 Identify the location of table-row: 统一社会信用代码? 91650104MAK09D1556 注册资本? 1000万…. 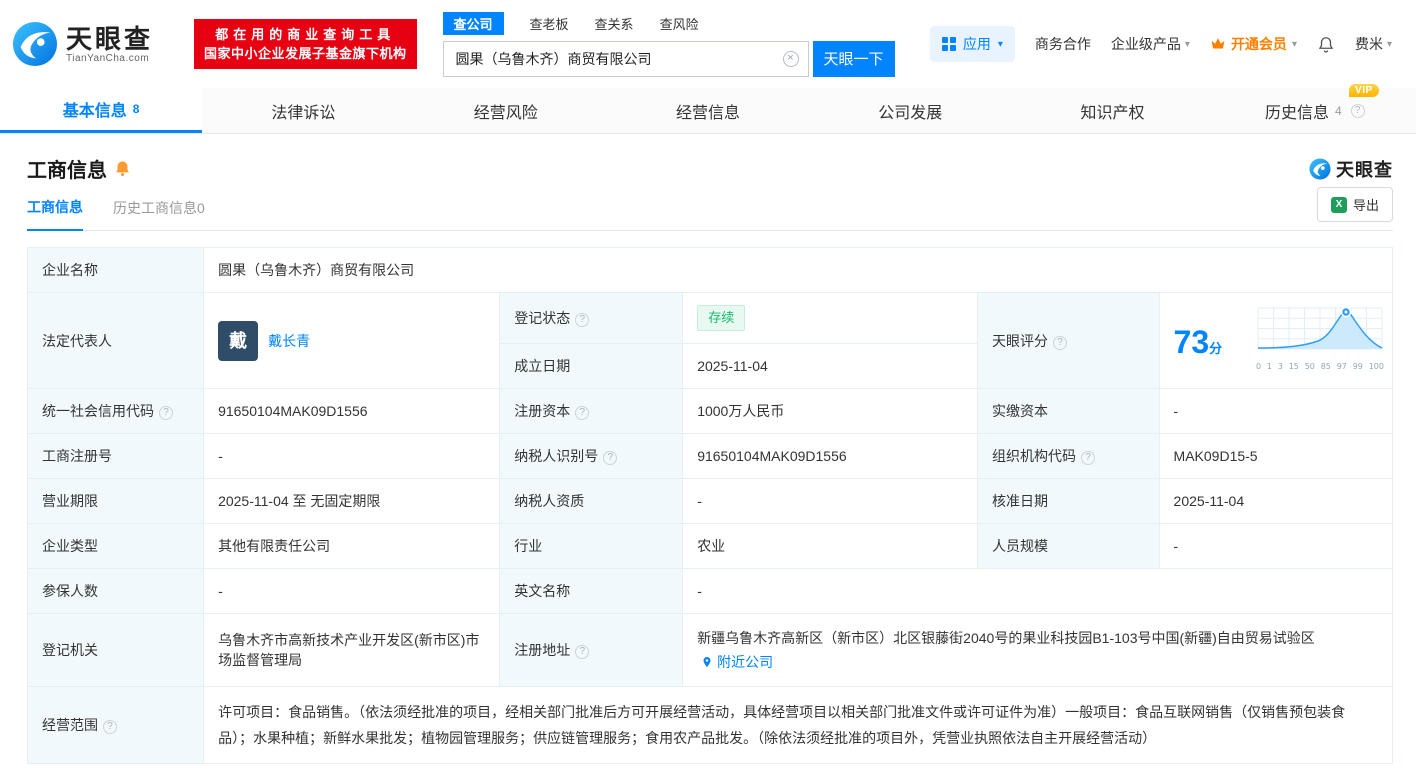
(710, 411).